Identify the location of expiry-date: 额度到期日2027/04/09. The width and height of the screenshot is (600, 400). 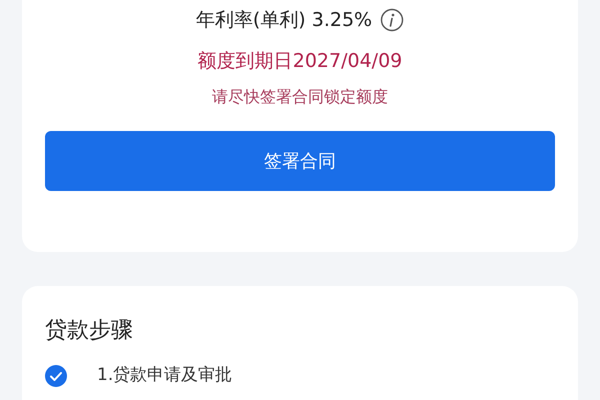
(300, 61).